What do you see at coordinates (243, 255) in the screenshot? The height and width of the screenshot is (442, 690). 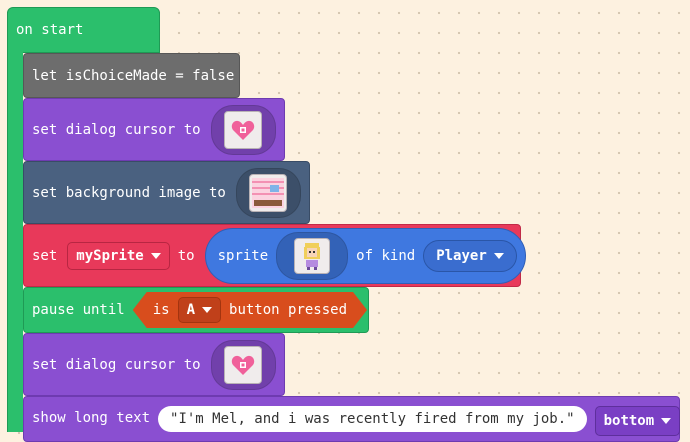 I see `sprite-label: sprite` at bounding box center [243, 255].